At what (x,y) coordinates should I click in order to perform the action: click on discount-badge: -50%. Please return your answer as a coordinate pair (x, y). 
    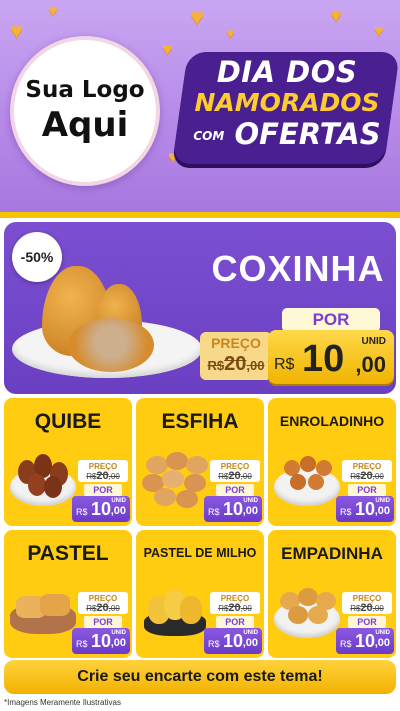
    Looking at the image, I should click on (37, 257).